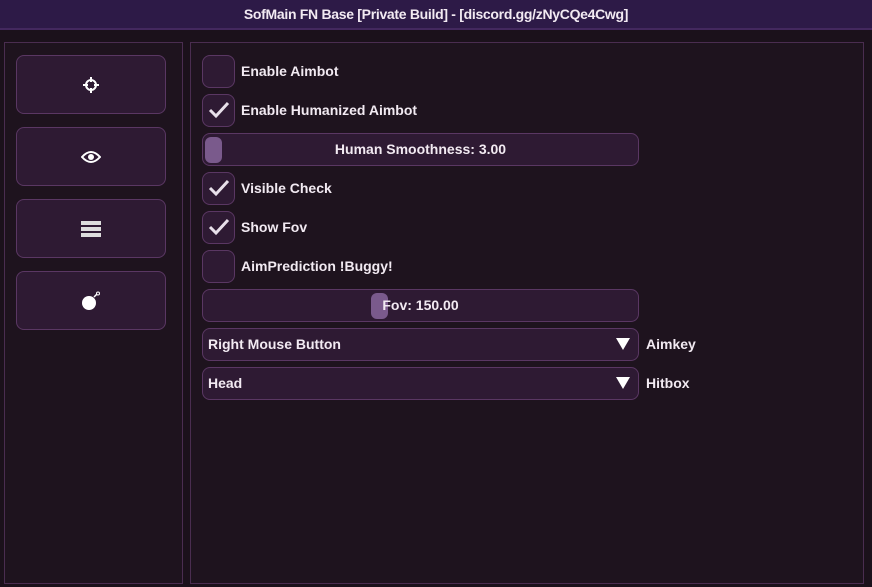  I want to click on slider-knob, so click(213, 149).